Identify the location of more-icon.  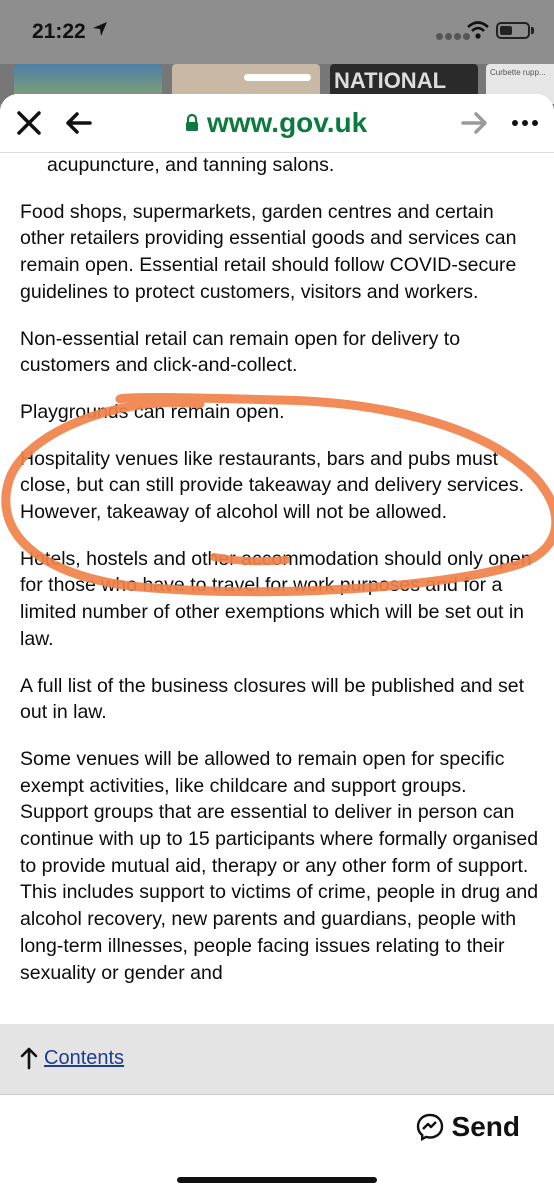
(525, 123).